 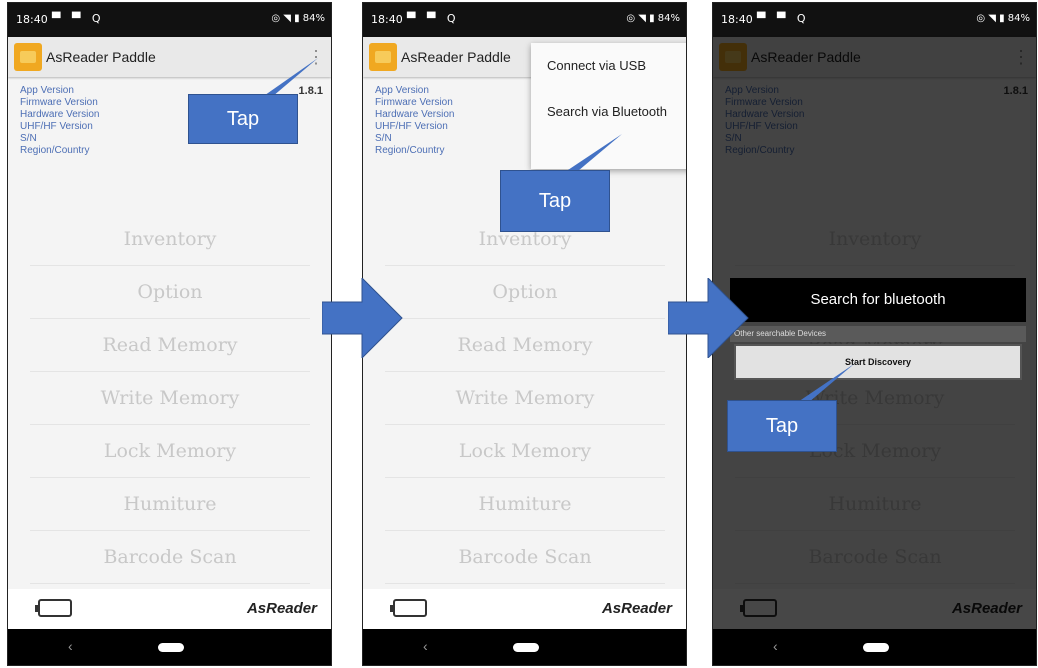 I want to click on menu-item-inventory: Inventory, so click(x=170, y=239).